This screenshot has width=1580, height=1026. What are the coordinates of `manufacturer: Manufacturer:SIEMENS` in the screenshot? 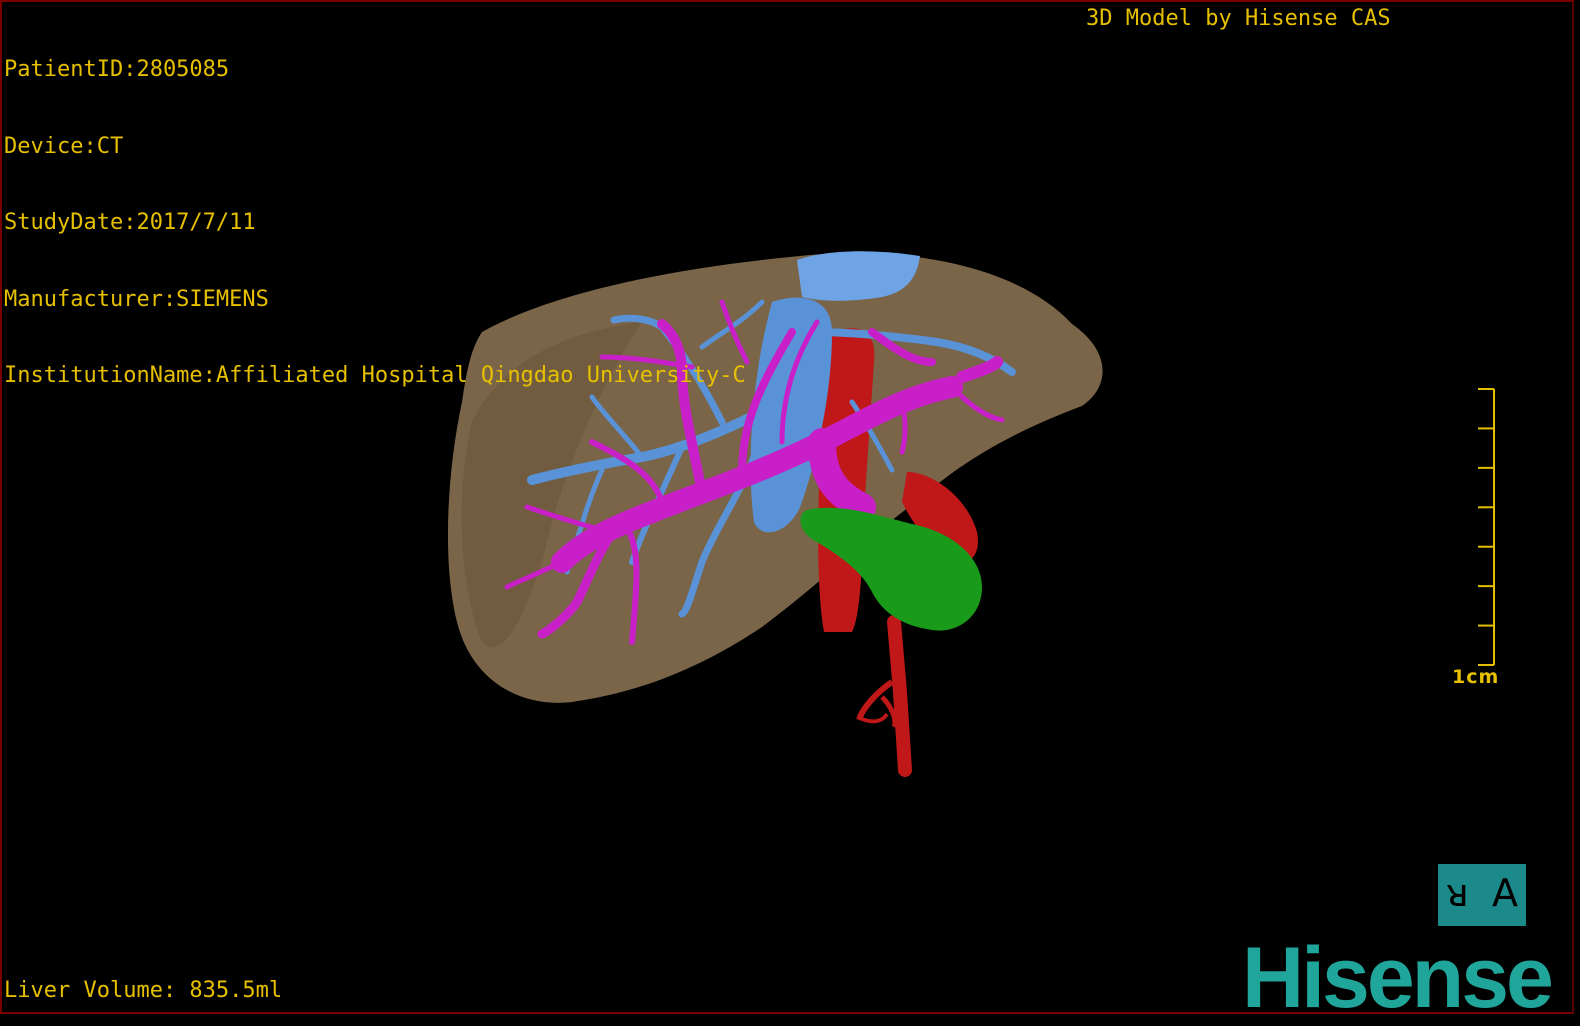 It's located at (136, 299).